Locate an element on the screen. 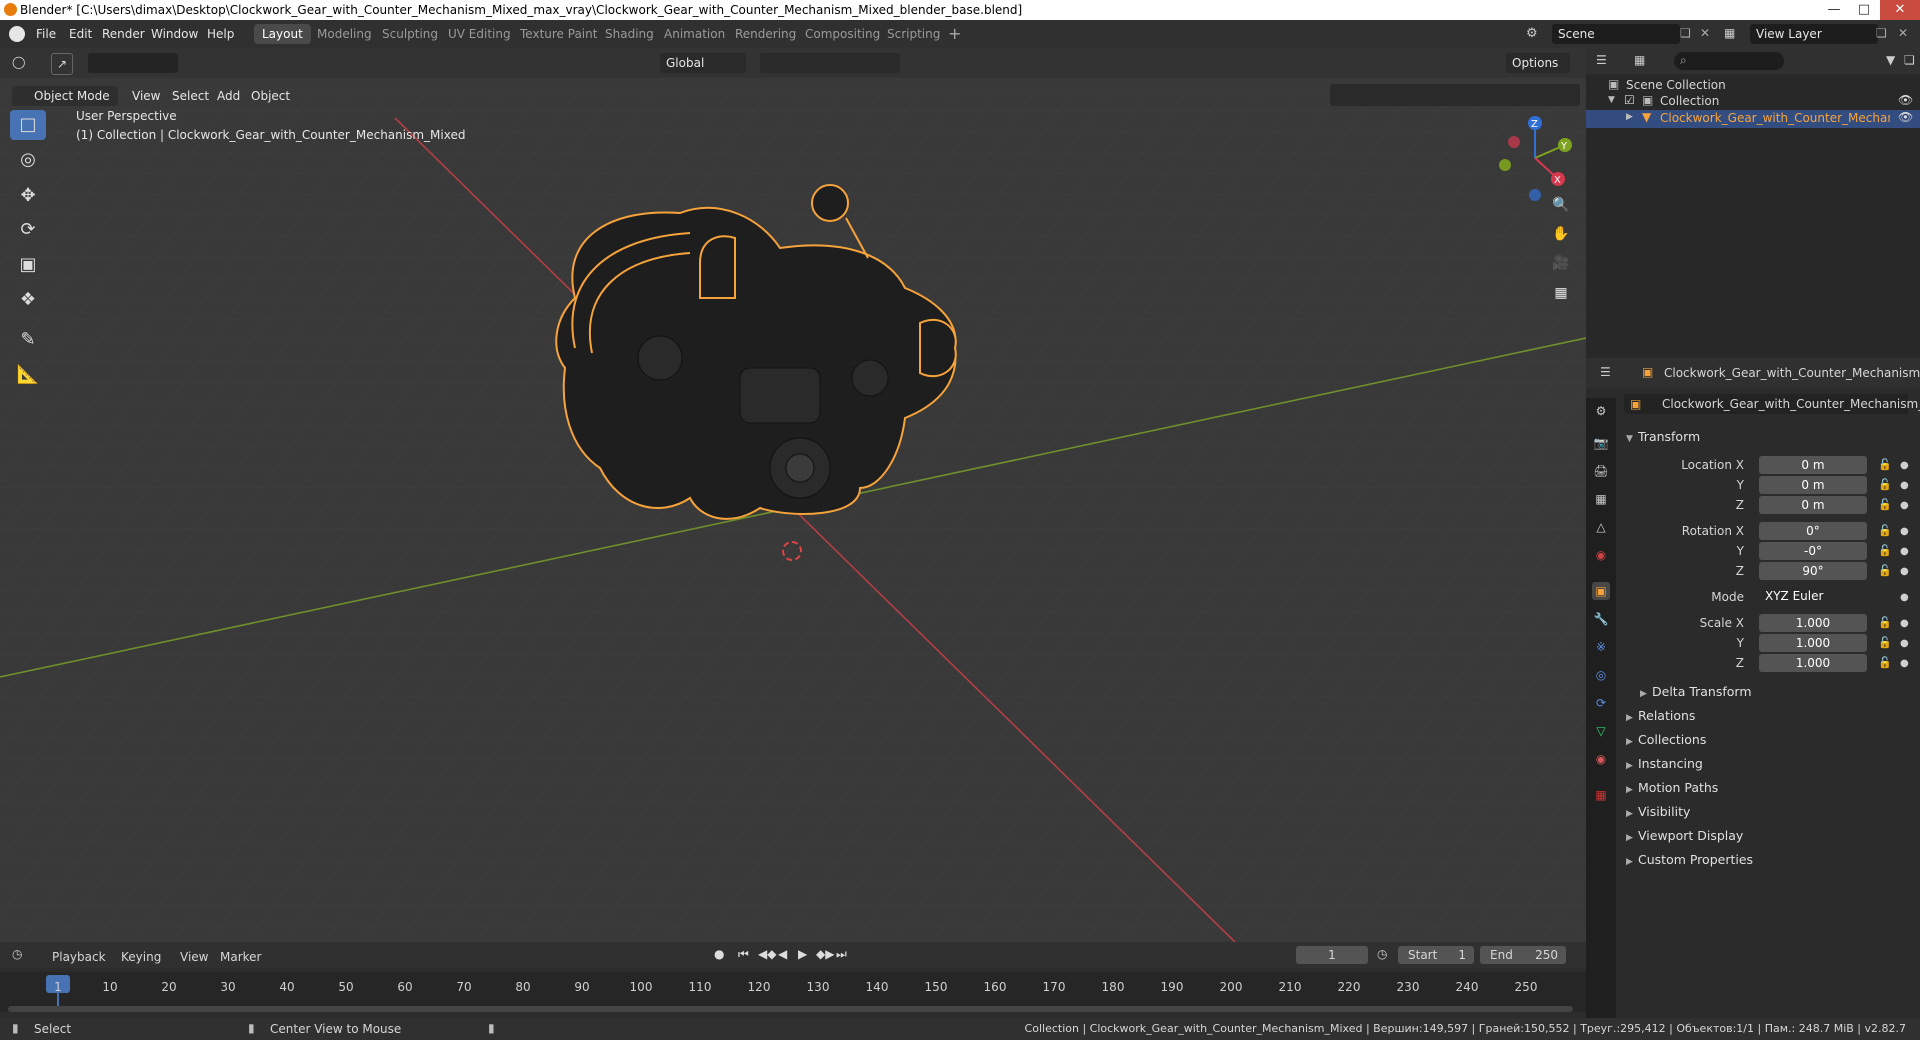 Image resolution: width=1920 pixels, height=1040 pixels. editor-type-icon: ◯ is located at coordinates (18, 62).